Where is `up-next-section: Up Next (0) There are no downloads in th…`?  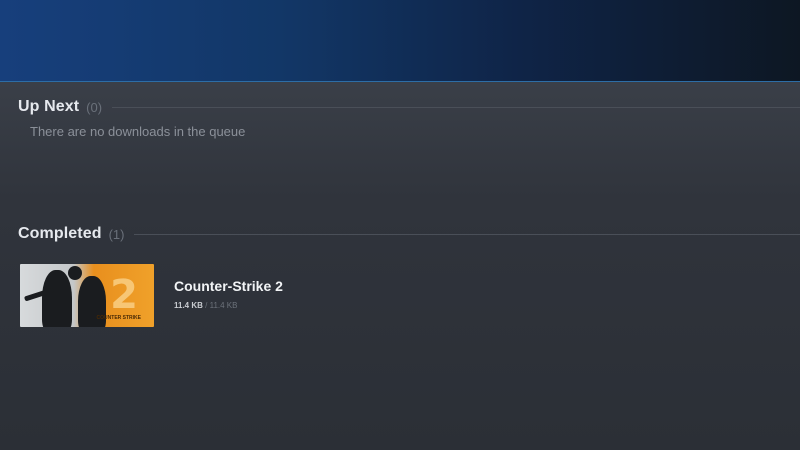 up-next-section: Up Next (0) There are no downloads in th… is located at coordinates (409, 117).